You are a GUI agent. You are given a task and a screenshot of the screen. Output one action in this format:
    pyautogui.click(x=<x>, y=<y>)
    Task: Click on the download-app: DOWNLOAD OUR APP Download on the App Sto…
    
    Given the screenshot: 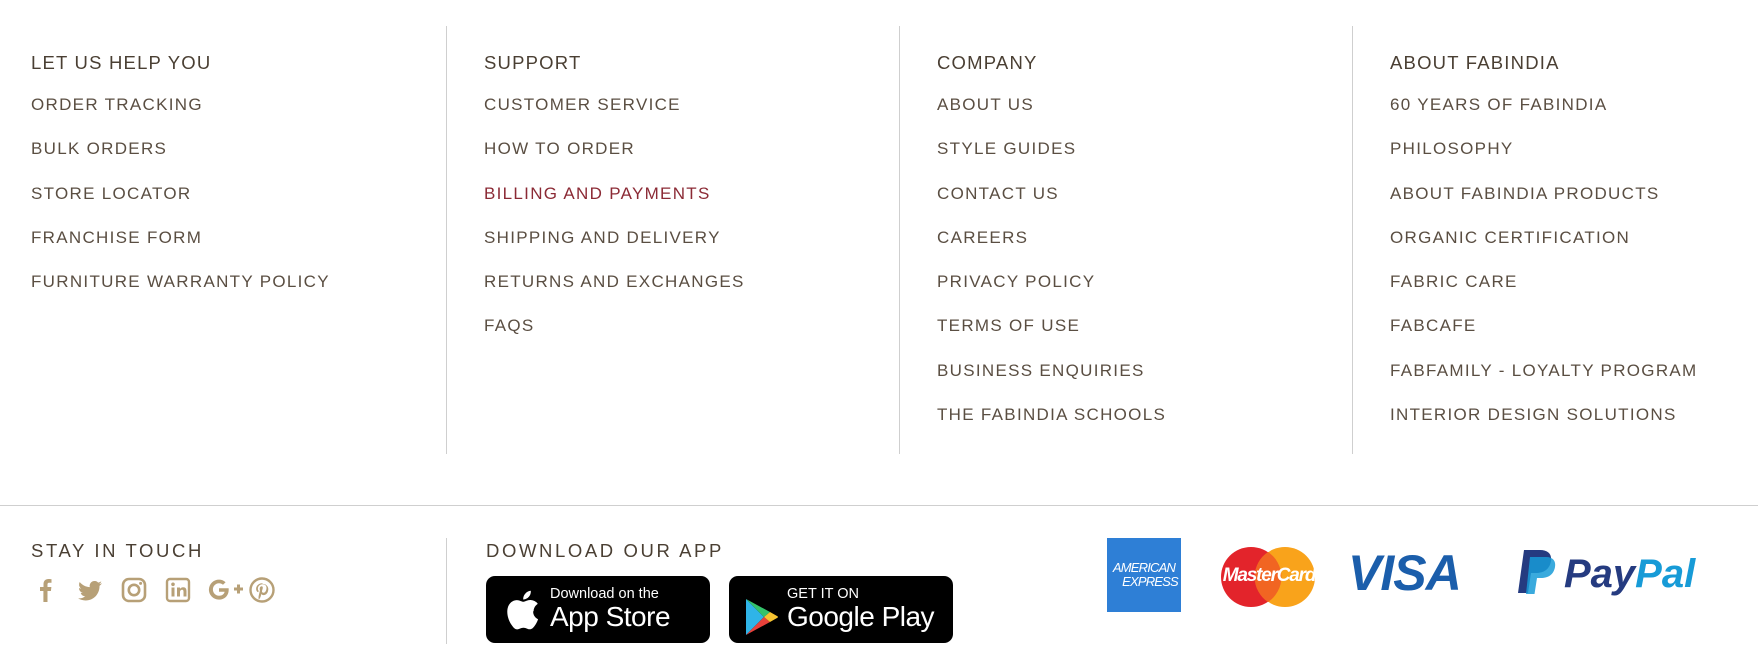 What is the action you would take?
    pyautogui.click(x=719, y=591)
    